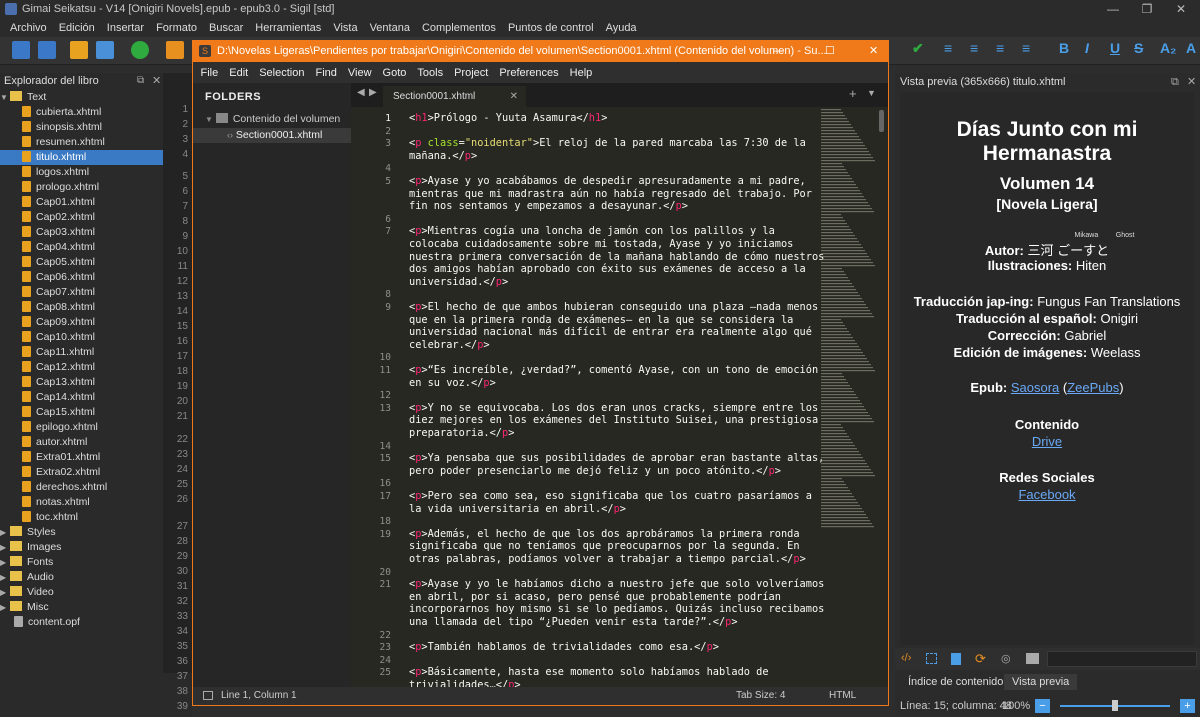  What do you see at coordinates (1175, 82) in the screenshot?
I see `float-preview-icon: ⧉` at bounding box center [1175, 82].